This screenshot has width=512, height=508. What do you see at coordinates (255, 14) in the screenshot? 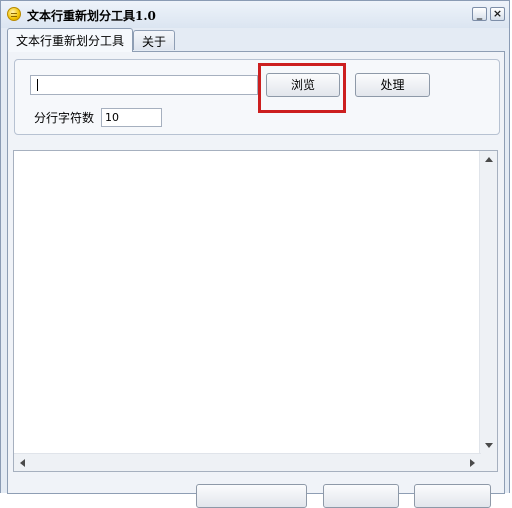
I see `title-bar: 文本行重新划分工具1.0 _ ×` at bounding box center [255, 14].